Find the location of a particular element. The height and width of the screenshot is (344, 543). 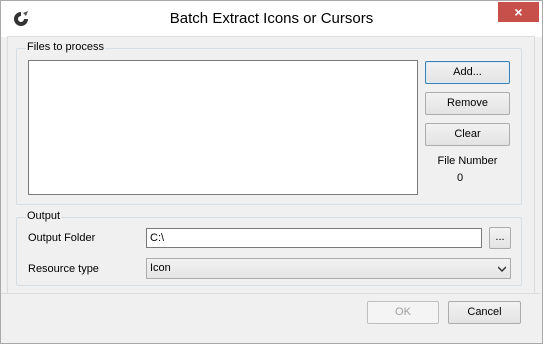

output-legend: Output is located at coordinates (44, 216).